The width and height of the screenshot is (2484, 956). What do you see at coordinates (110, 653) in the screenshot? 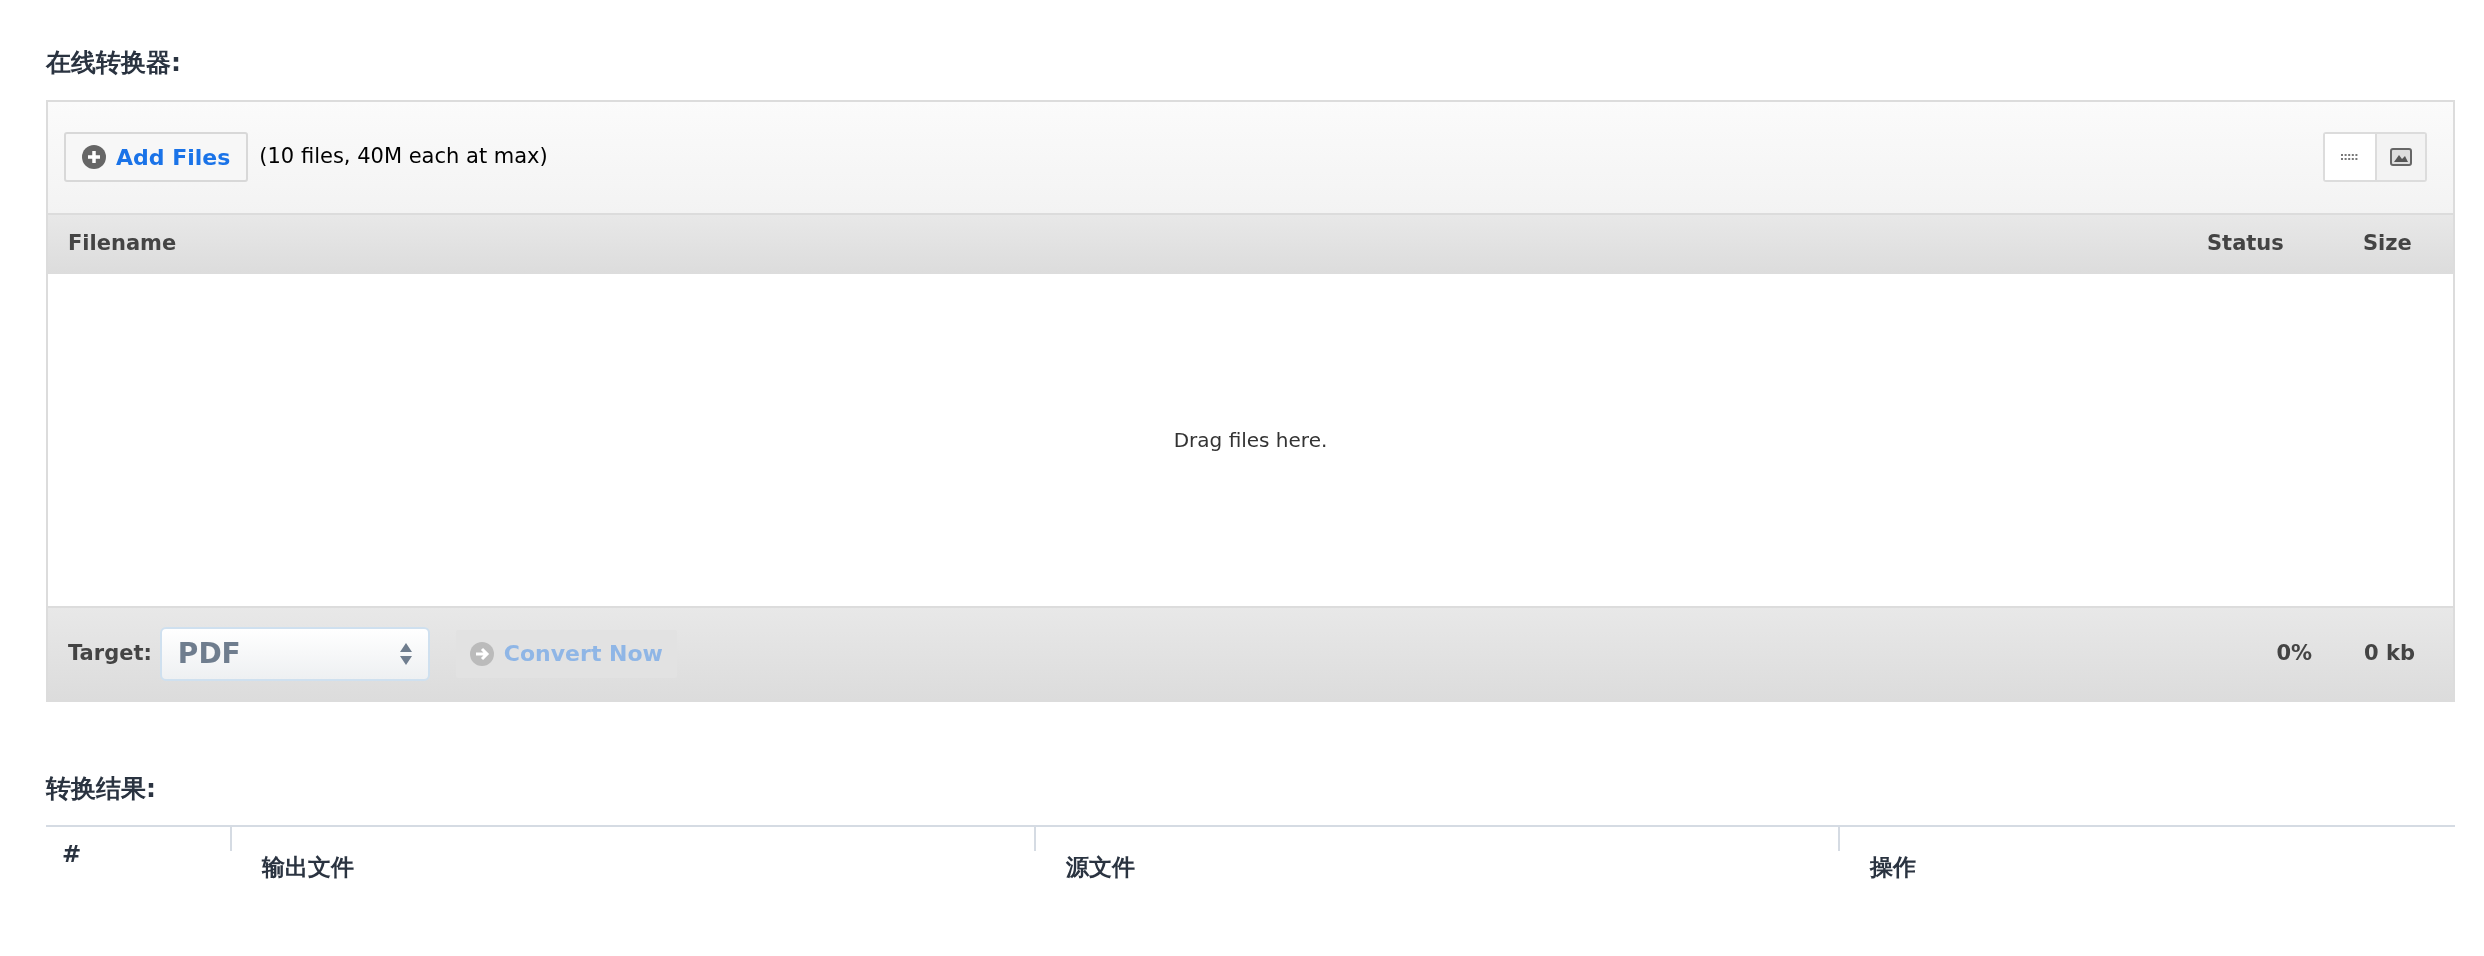
I see `target-label: Target:` at bounding box center [110, 653].